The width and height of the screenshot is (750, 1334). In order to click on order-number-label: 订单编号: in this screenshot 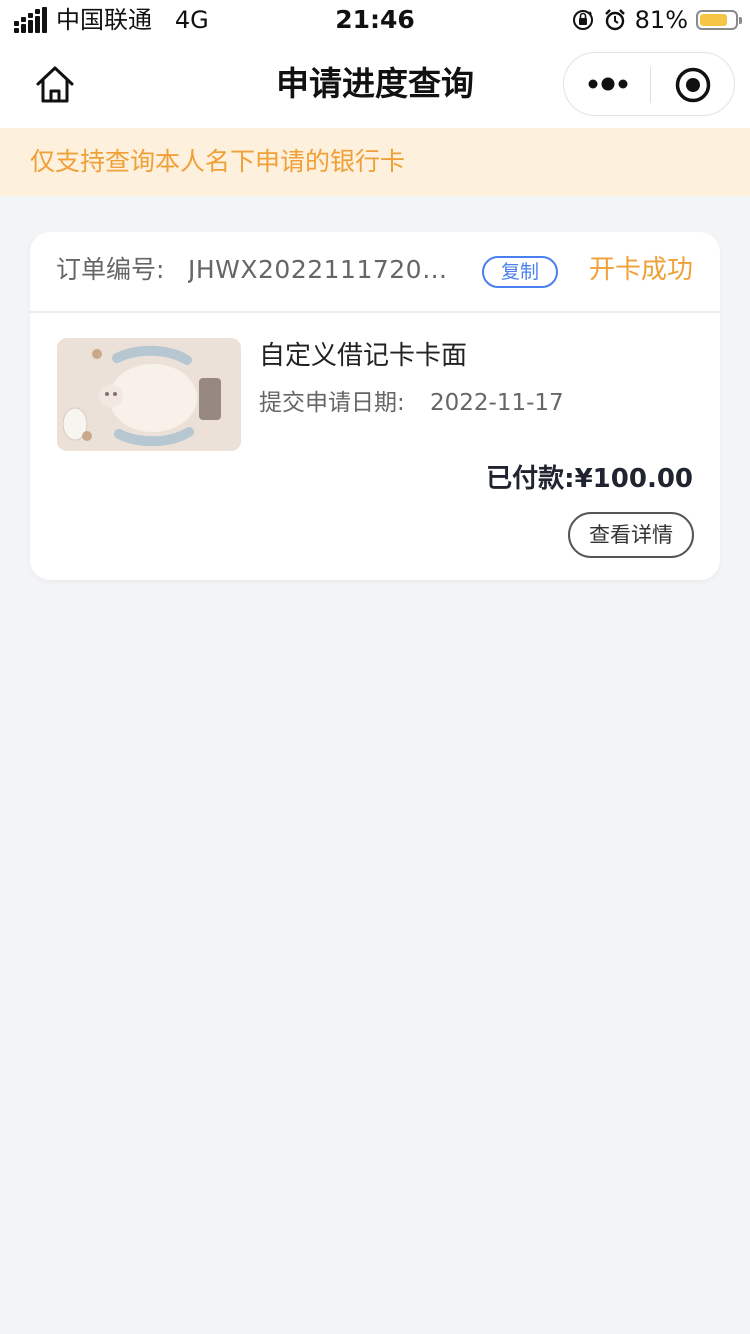, I will do `click(110, 269)`.